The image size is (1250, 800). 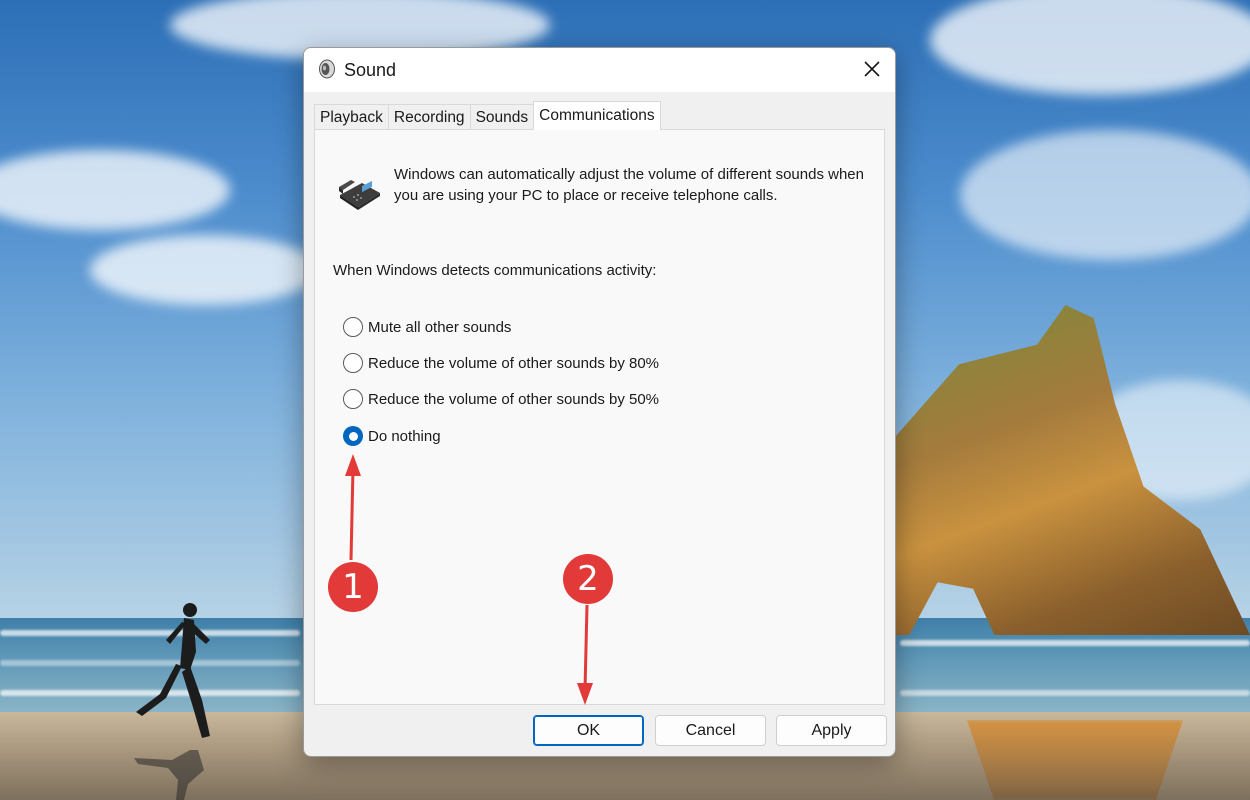 I want to click on cancel-button: Cancel, so click(x=710, y=730).